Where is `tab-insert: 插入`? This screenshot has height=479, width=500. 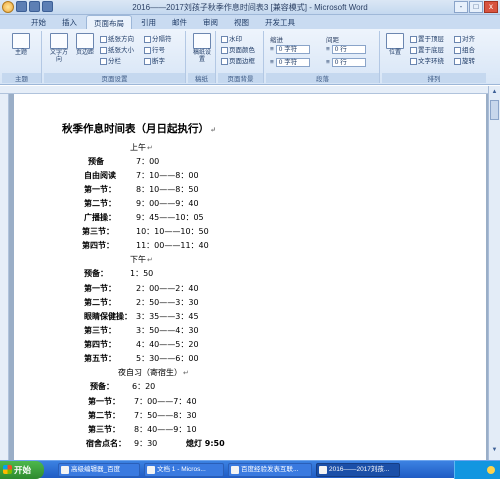
tab-insert: 插入 is located at coordinates (69, 22).